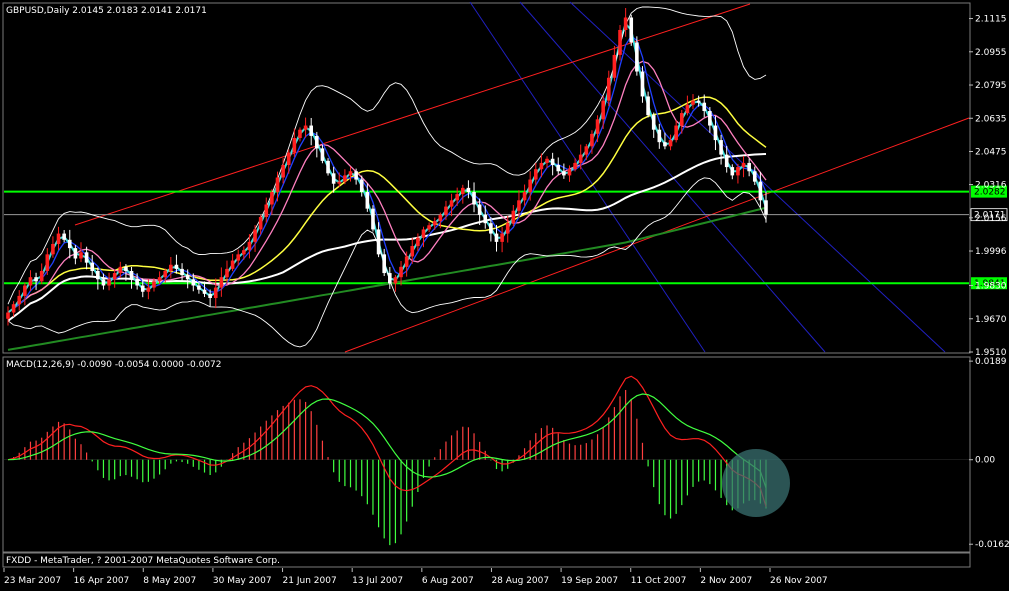 Image resolution: width=1009 pixels, height=591 pixels. I want to click on price-tick-label: 2.0475, so click(991, 153).